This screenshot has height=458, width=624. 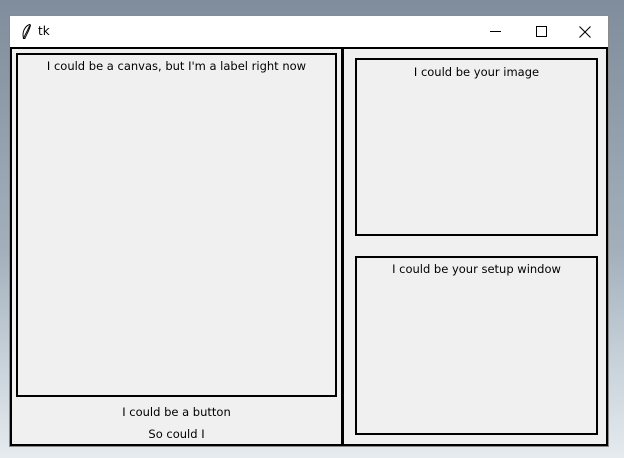 I want to click on setup-window-label: I could be your setup window, so click(x=476, y=269).